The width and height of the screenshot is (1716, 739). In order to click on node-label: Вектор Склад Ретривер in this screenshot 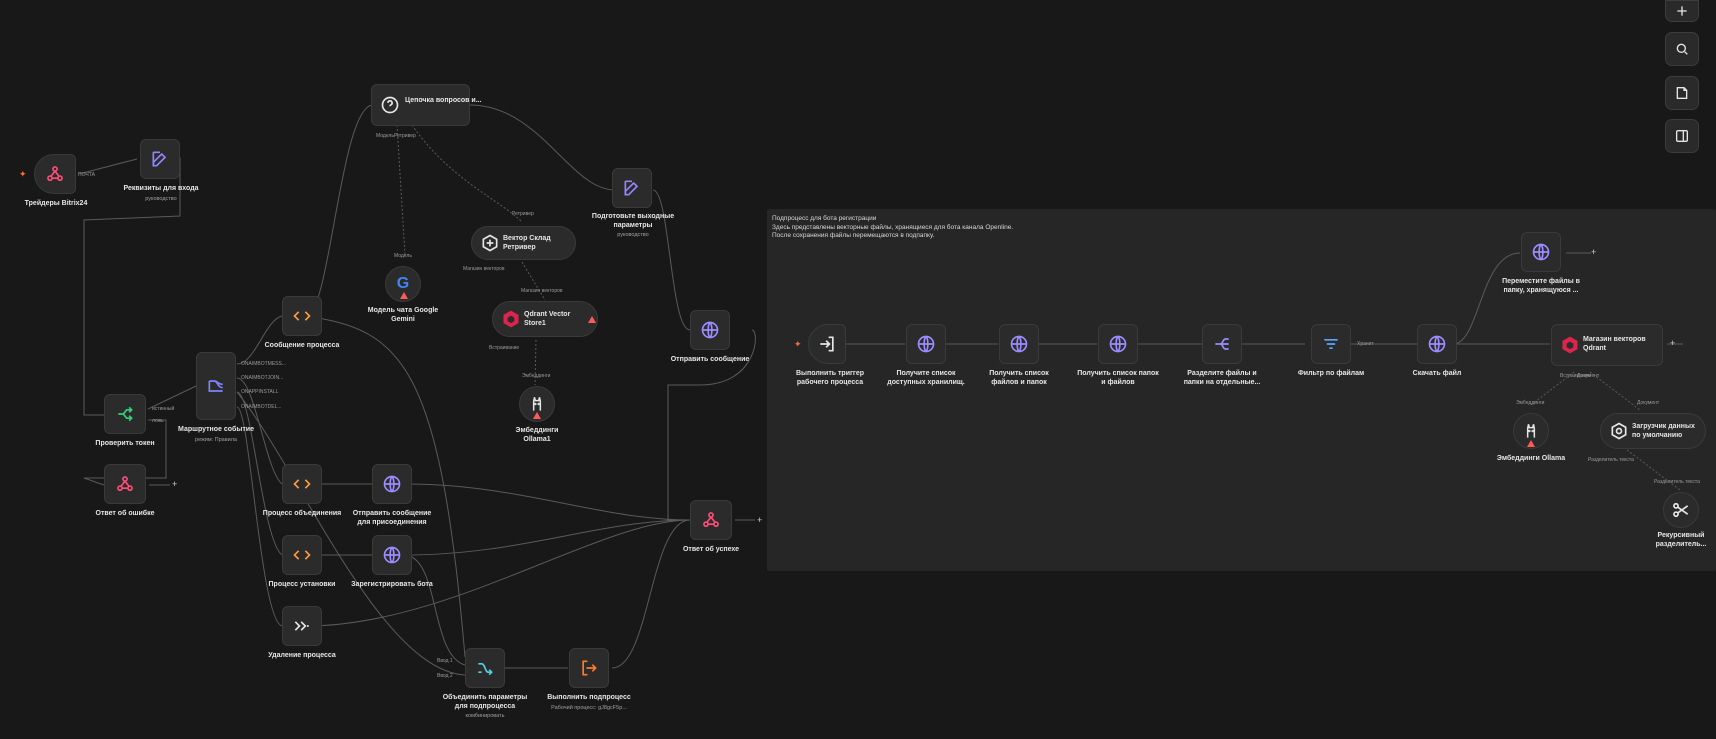, I will do `click(527, 243)`.